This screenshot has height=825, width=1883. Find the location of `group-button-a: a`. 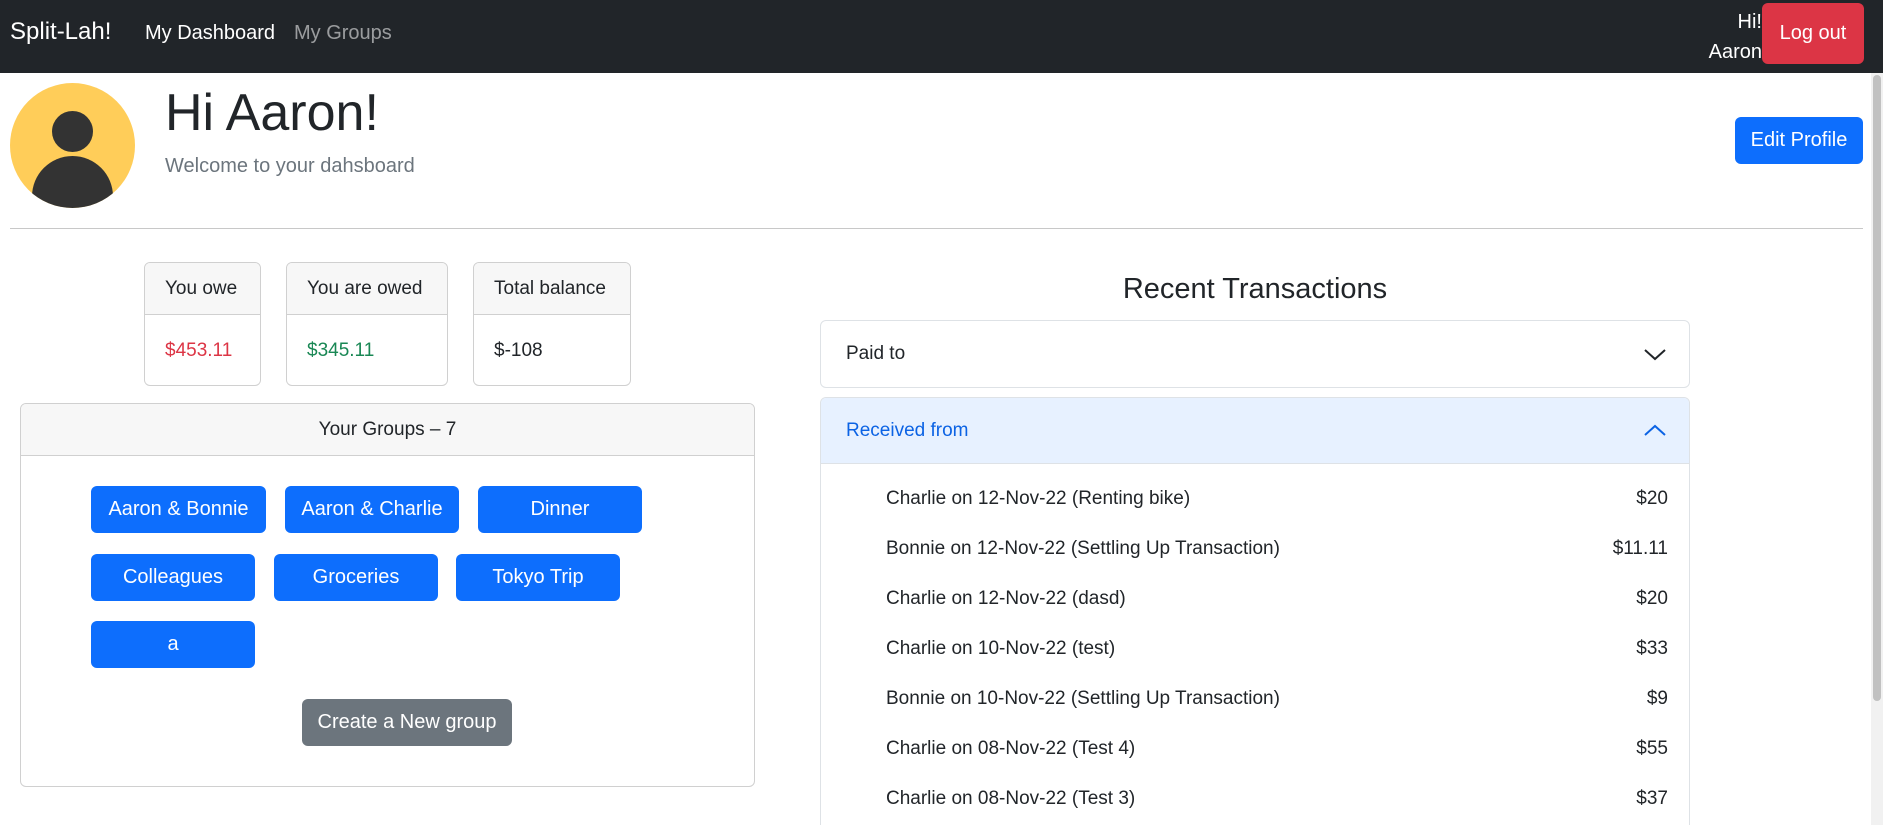

group-button-a: a is located at coordinates (173, 644).